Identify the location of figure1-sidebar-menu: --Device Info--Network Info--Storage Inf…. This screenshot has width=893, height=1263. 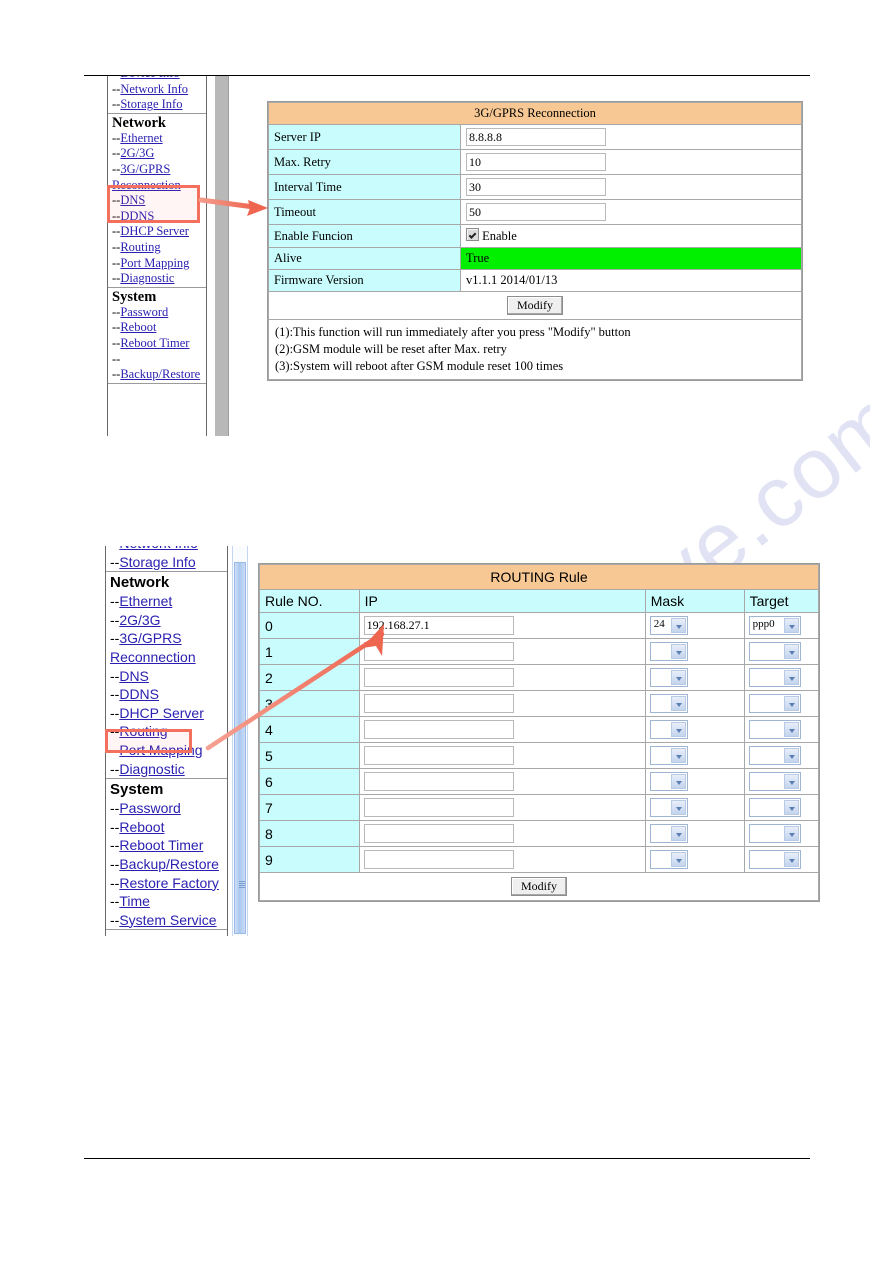
(157, 256).